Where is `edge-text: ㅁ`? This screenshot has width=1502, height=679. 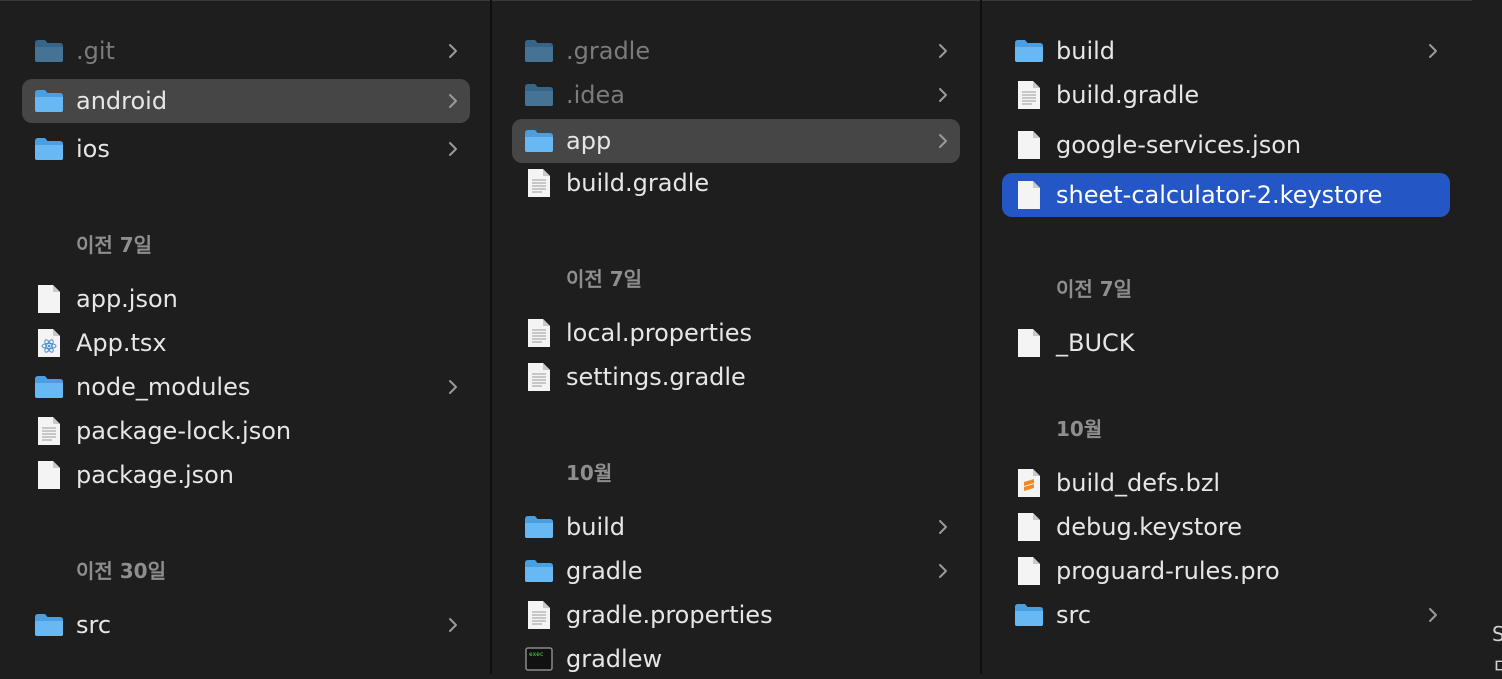 edge-text: ㅁ is located at coordinates (1497, 666).